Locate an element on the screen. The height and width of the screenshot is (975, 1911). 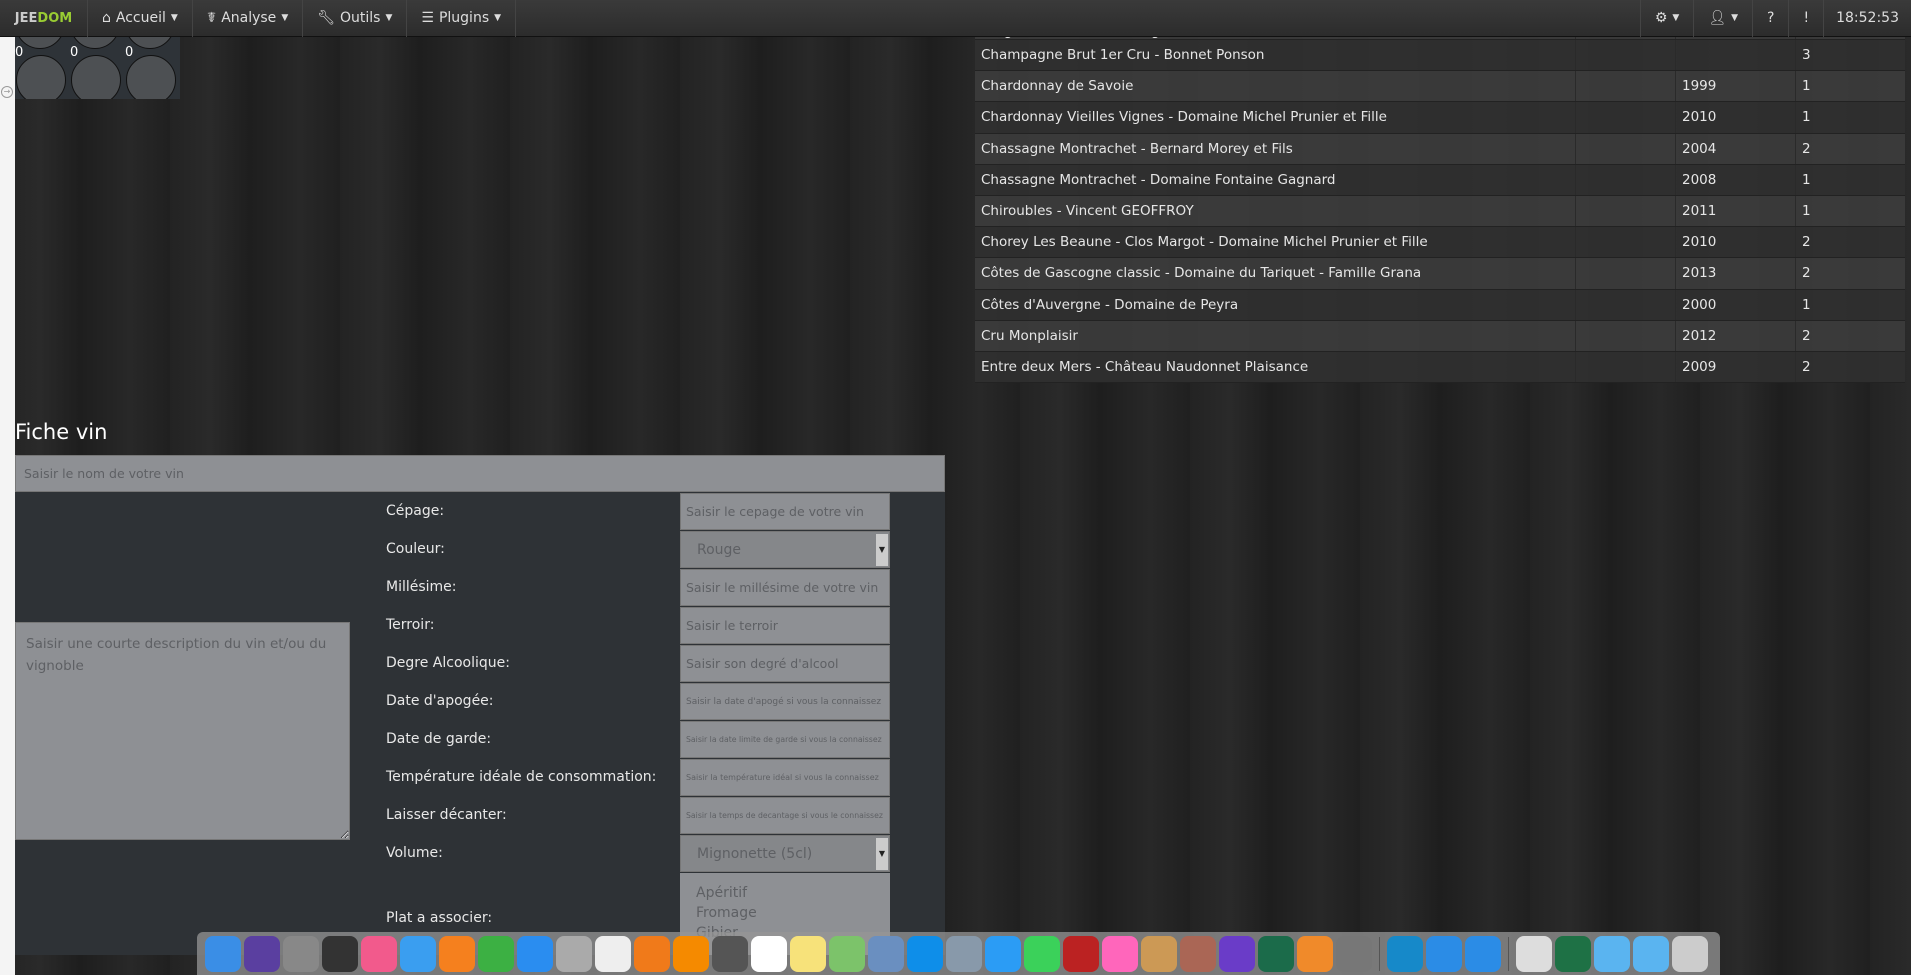
dock-app-photo-icon is located at coordinates (1534, 953).